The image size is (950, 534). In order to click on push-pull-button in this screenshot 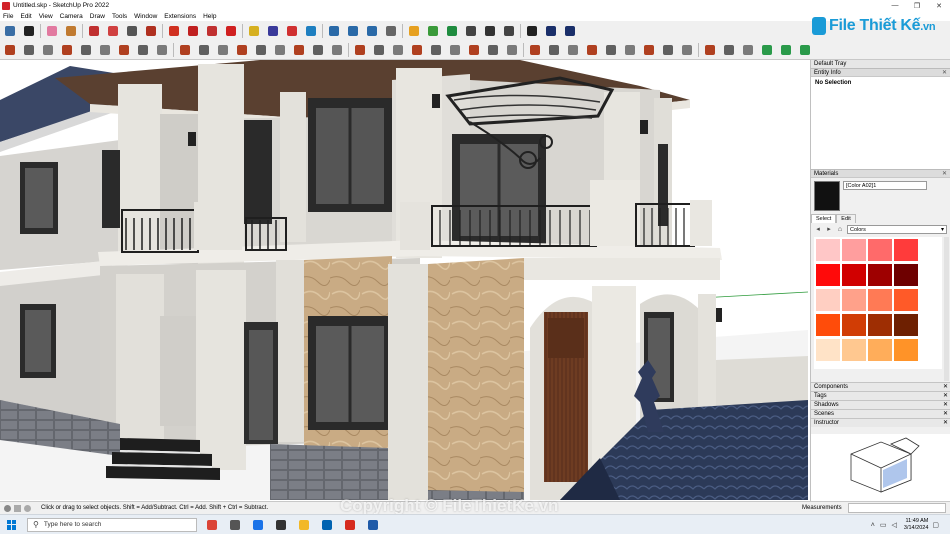, I will do `click(151, 31)`.